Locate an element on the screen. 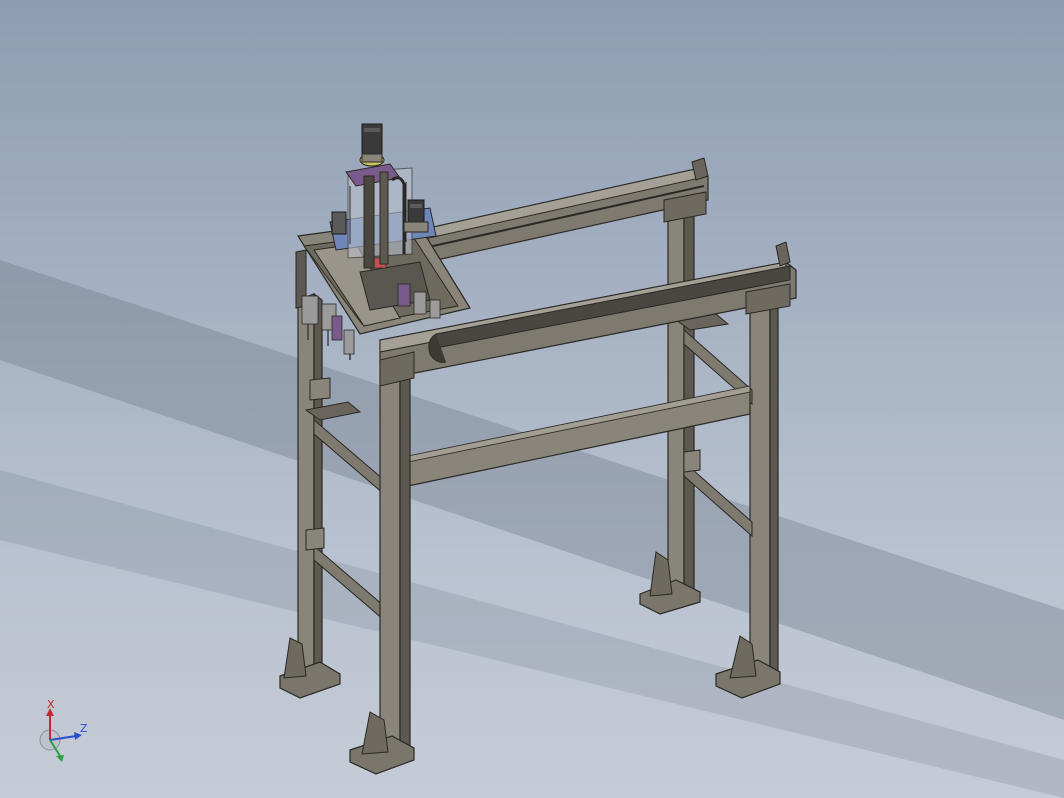 The width and height of the screenshot is (1064, 798). axis-triad: X Z is located at coordinates (63, 731).